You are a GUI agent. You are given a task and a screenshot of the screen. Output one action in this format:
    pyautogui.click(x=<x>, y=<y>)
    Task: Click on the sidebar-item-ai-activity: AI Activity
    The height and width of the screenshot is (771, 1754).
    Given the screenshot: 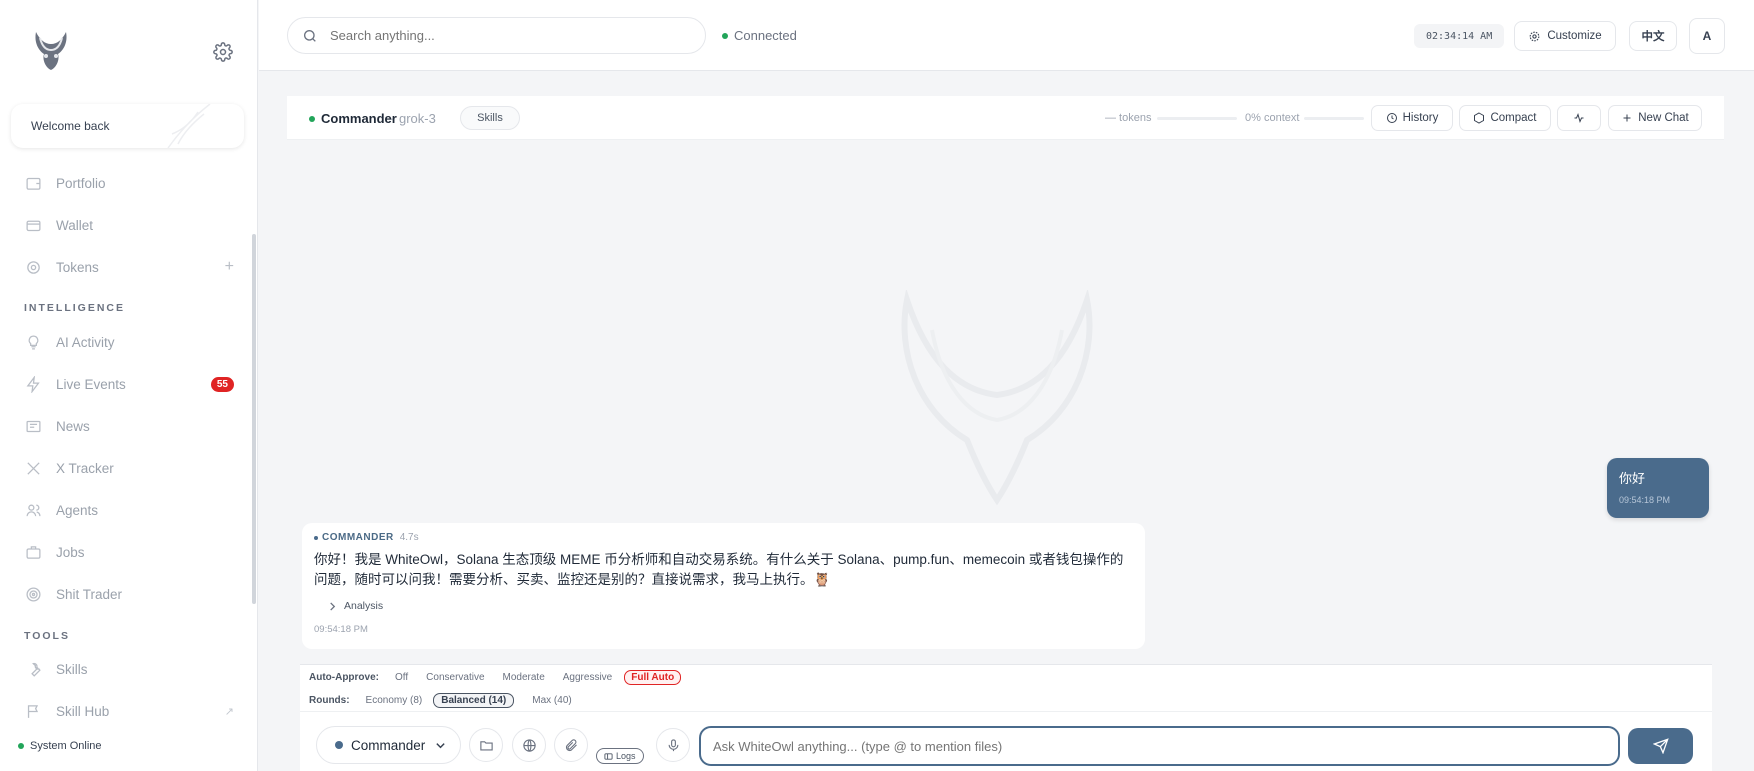 What is the action you would take?
    pyautogui.click(x=129, y=342)
    